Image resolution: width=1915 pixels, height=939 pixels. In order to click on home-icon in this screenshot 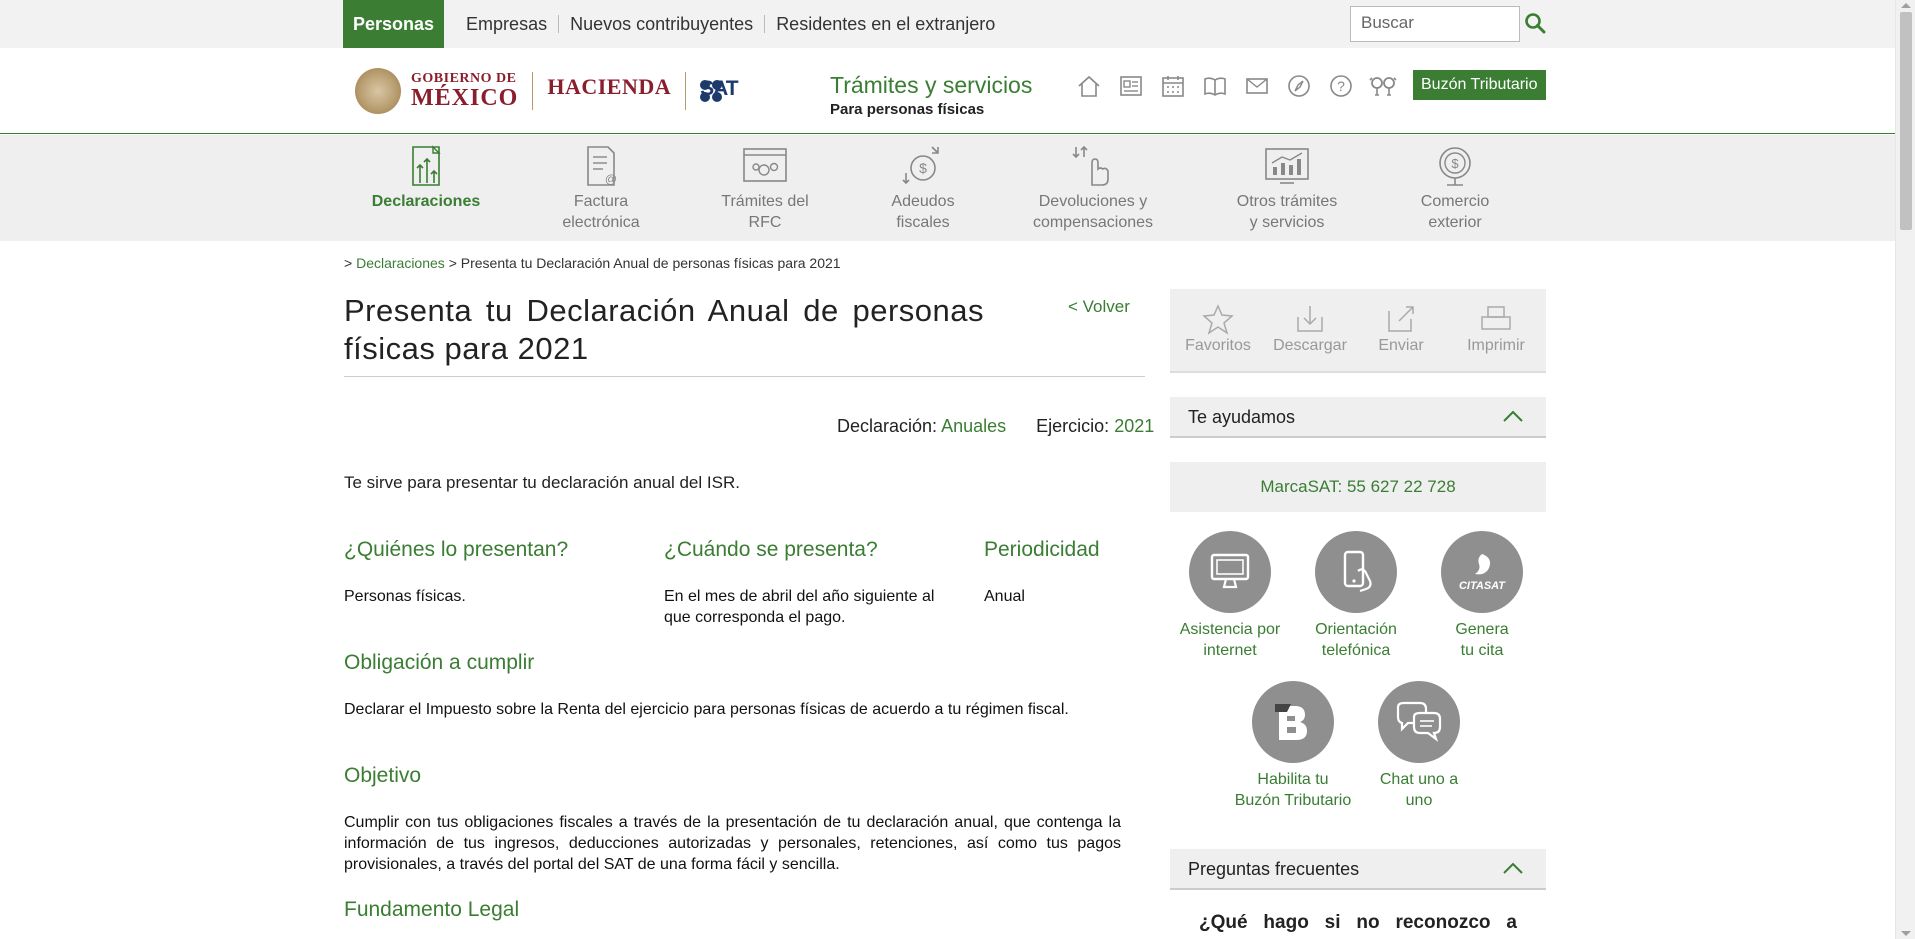, I will do `click(1089, 86)`.